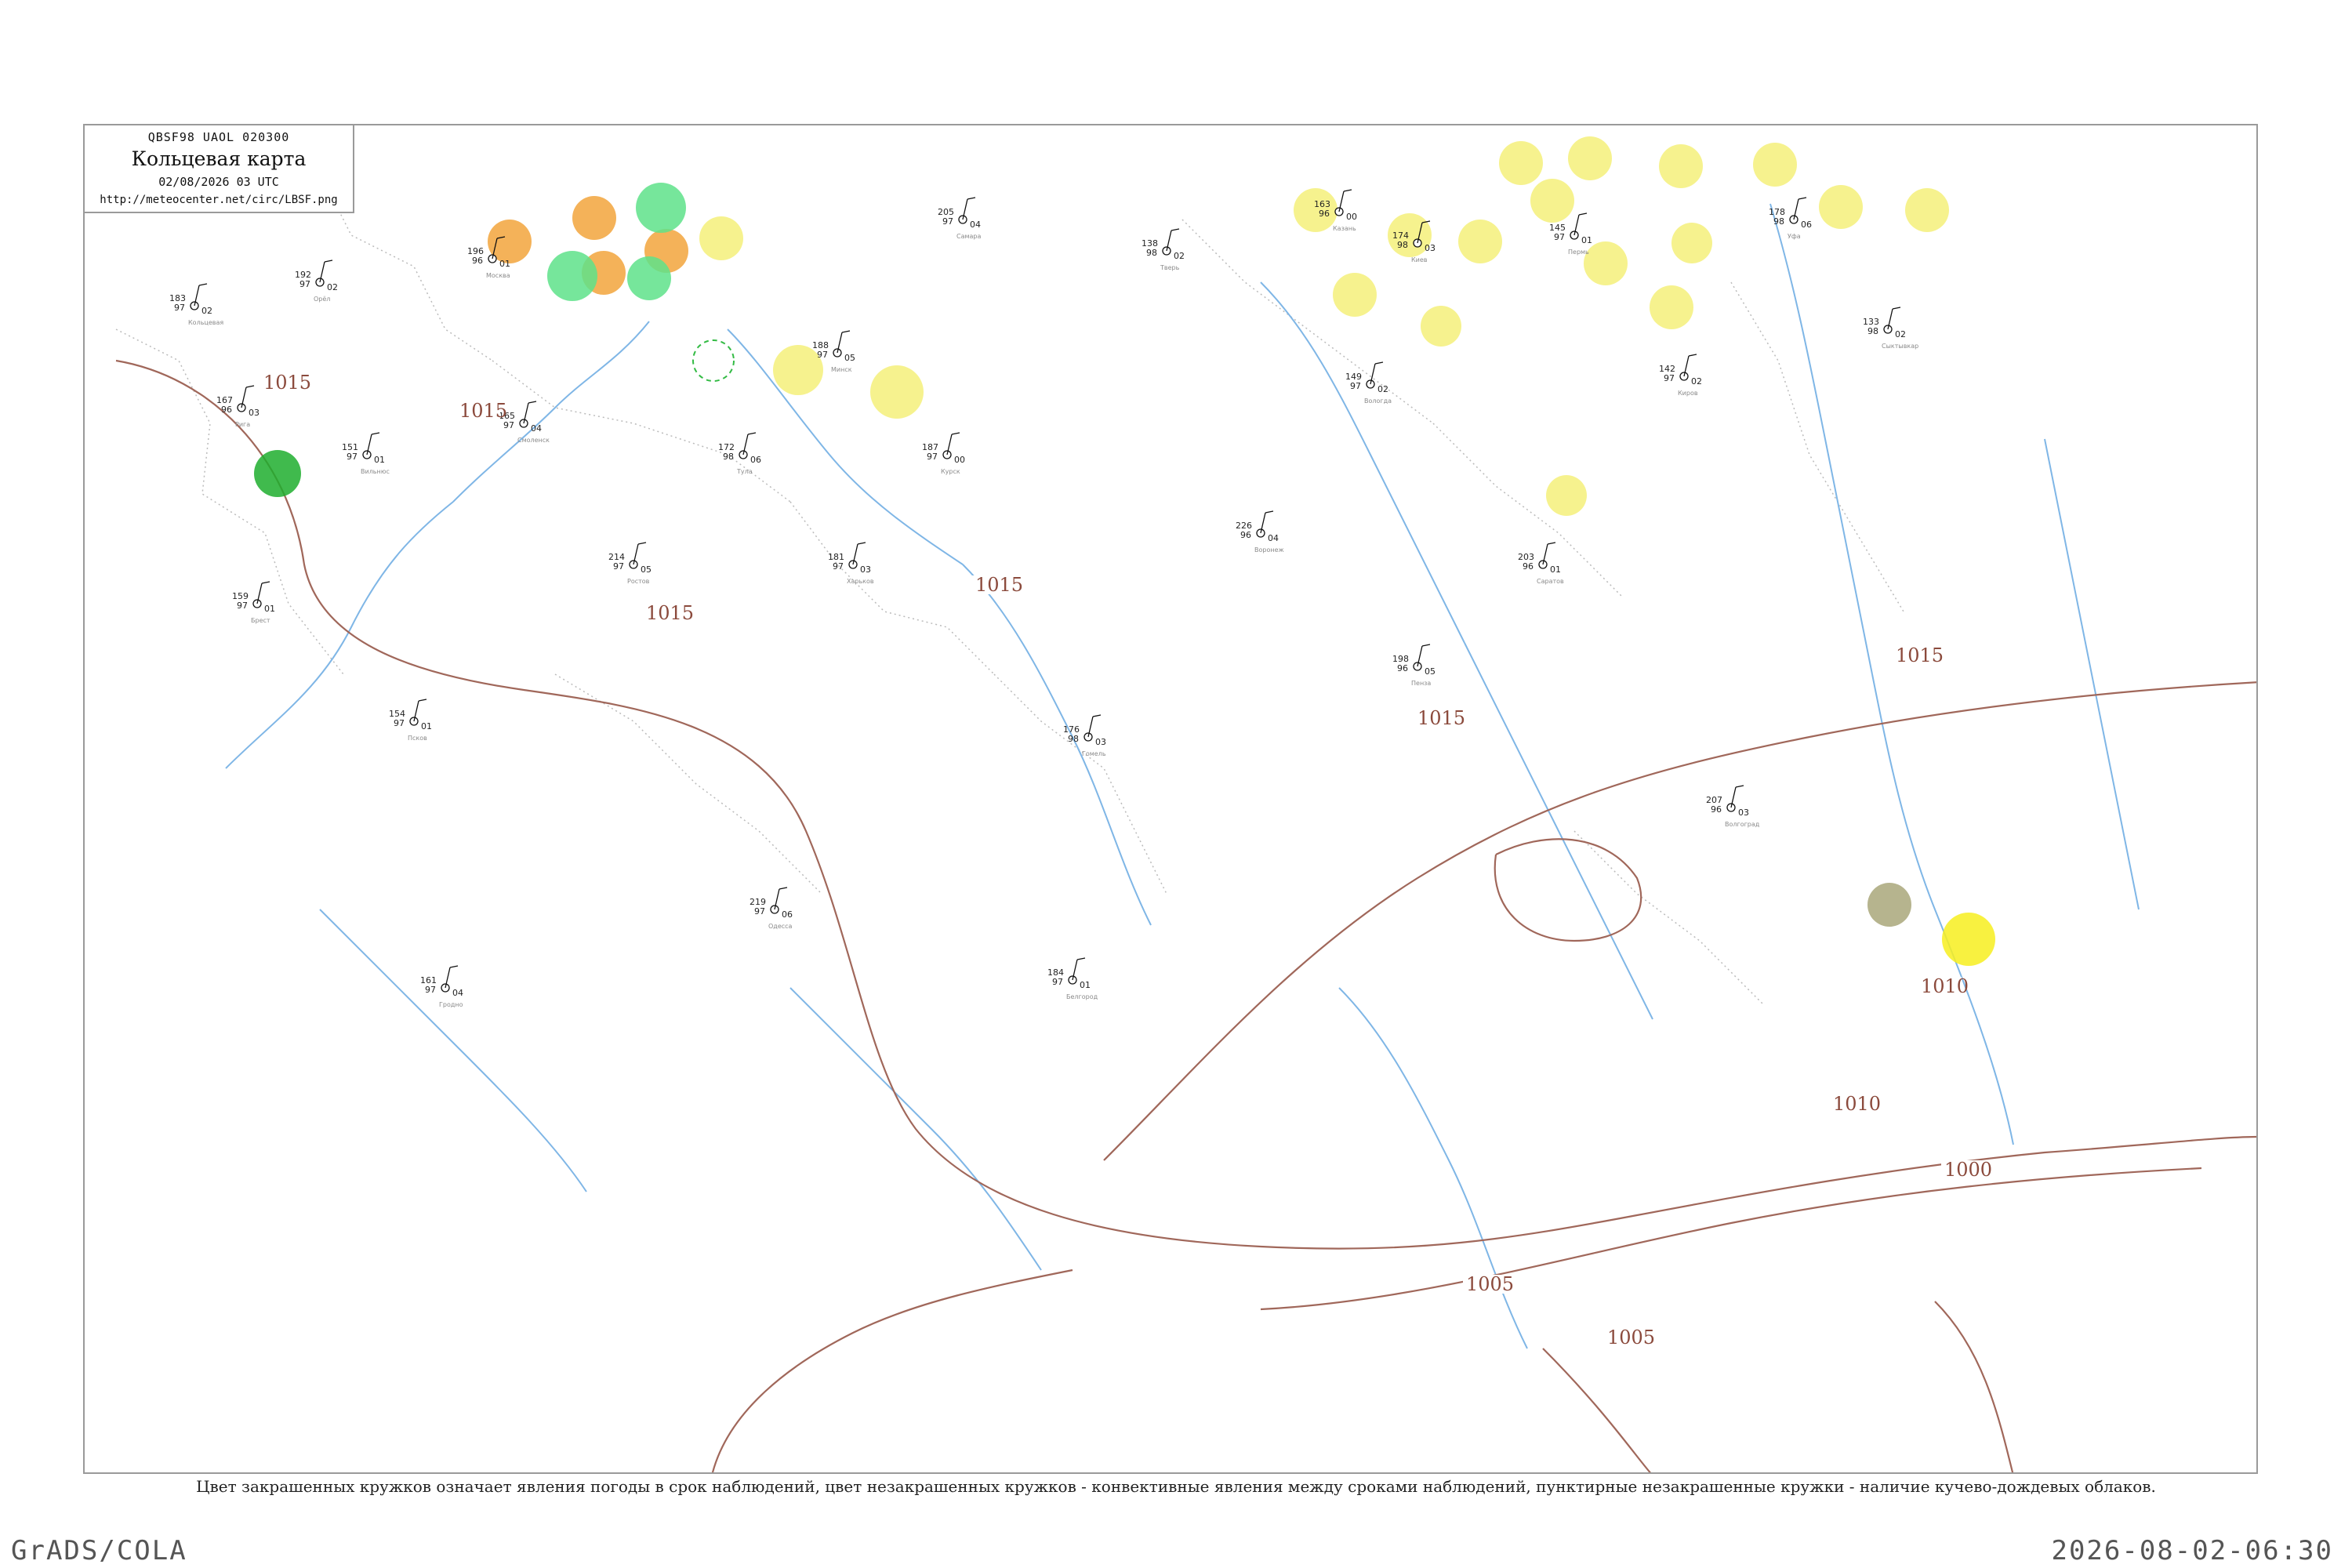 Image resolution: width=2352 pixels, height=1568 pixels. I want to click on station-dewpoint: 00, so click(1351, 217).